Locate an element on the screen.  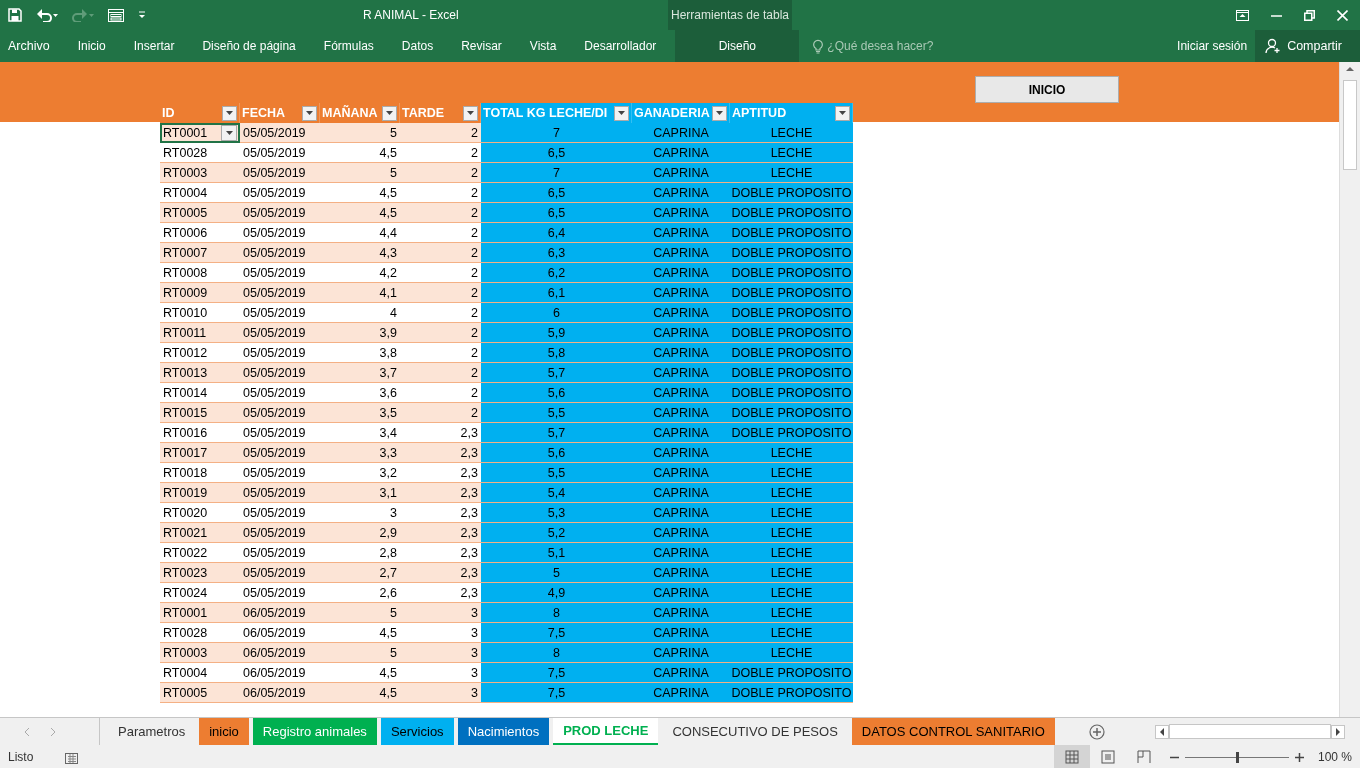
table-cell: 3,7 is located at coordinates (360, 373).